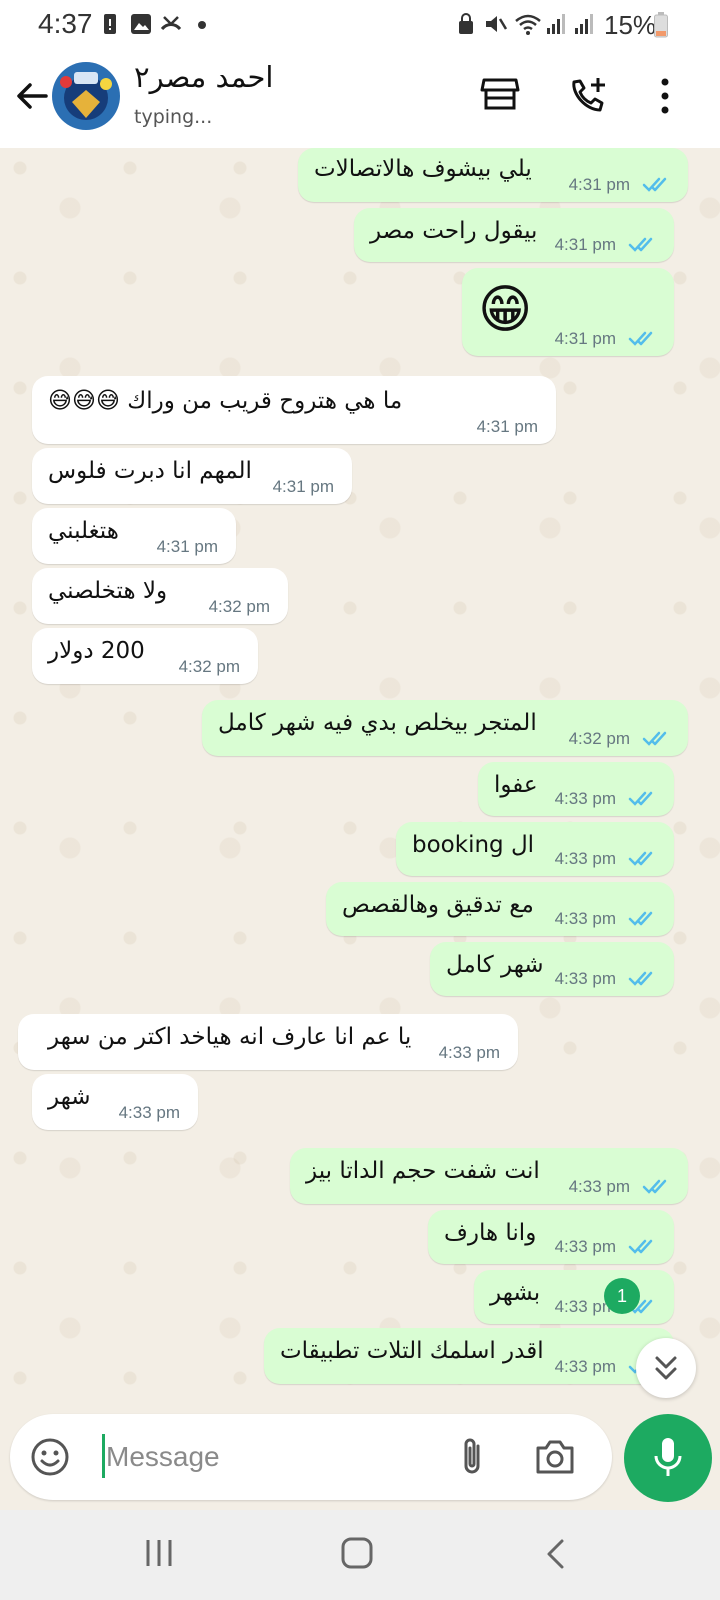  What do you see at coordinates (171, 23) in the screenshot?
I see `missed-call-icon` at bounding box center [171, 23].